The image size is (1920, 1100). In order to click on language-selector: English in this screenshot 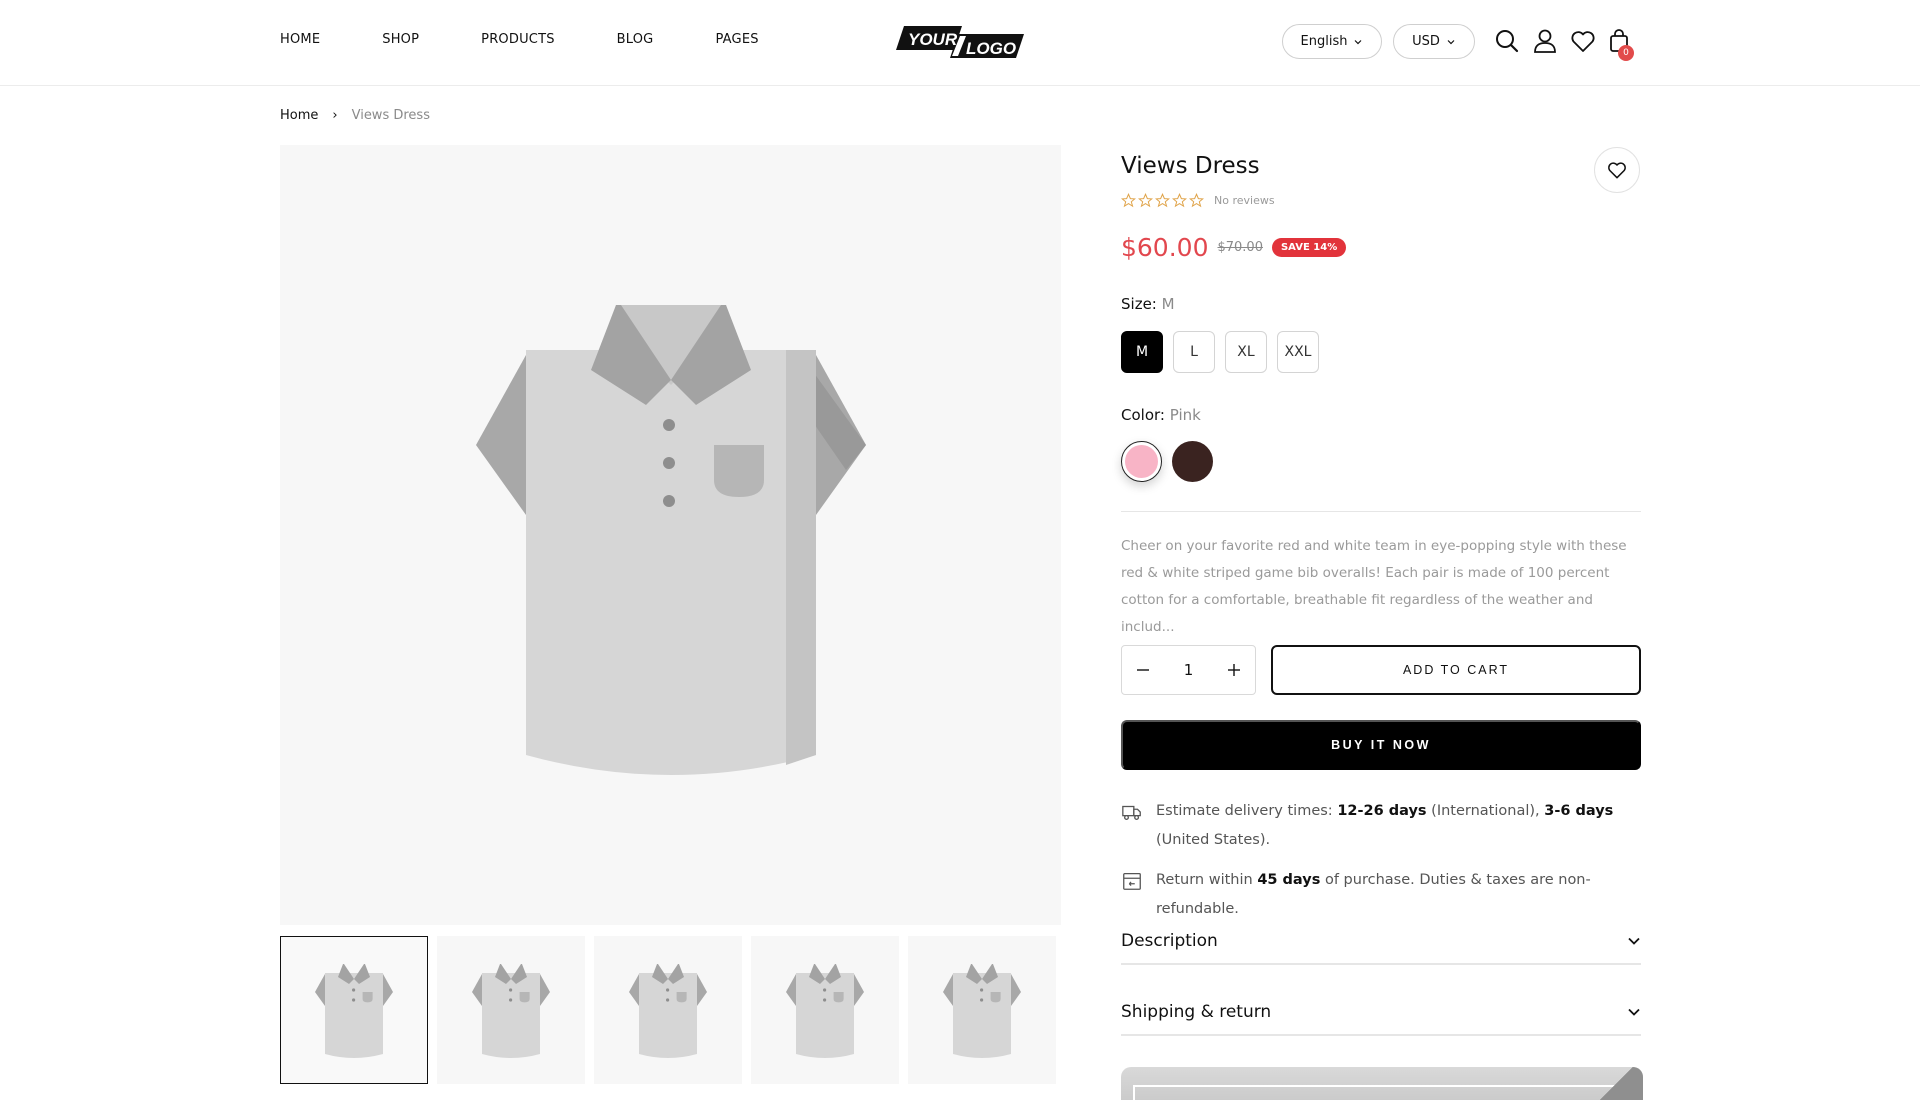, I will do `click(1332, 41)`.